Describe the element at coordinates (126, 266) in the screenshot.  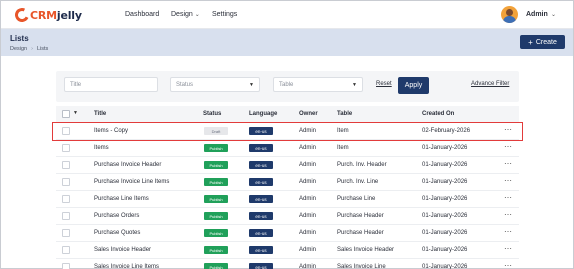
I see `row-title: Sales Invoice Line Items` at that location.